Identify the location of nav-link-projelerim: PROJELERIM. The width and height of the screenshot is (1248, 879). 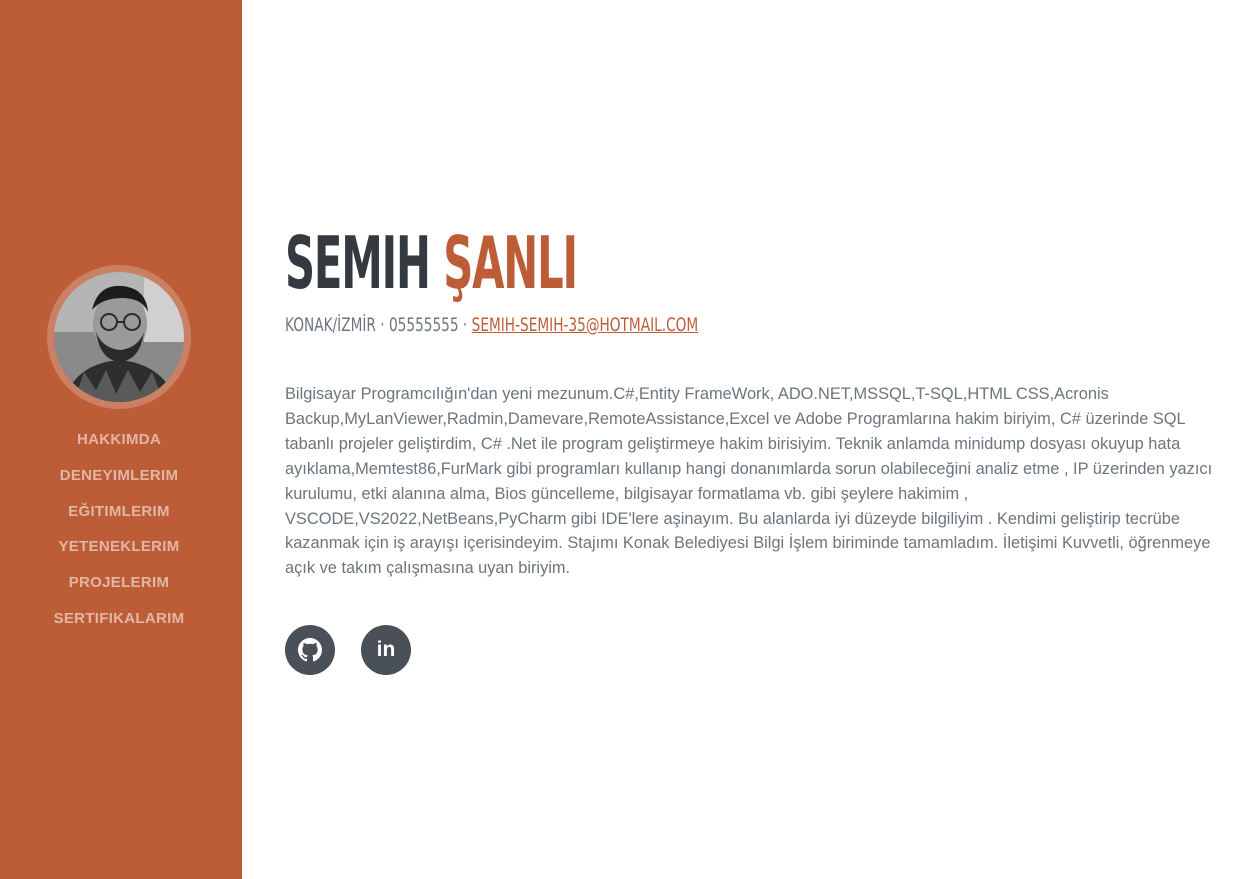
(119, 582).